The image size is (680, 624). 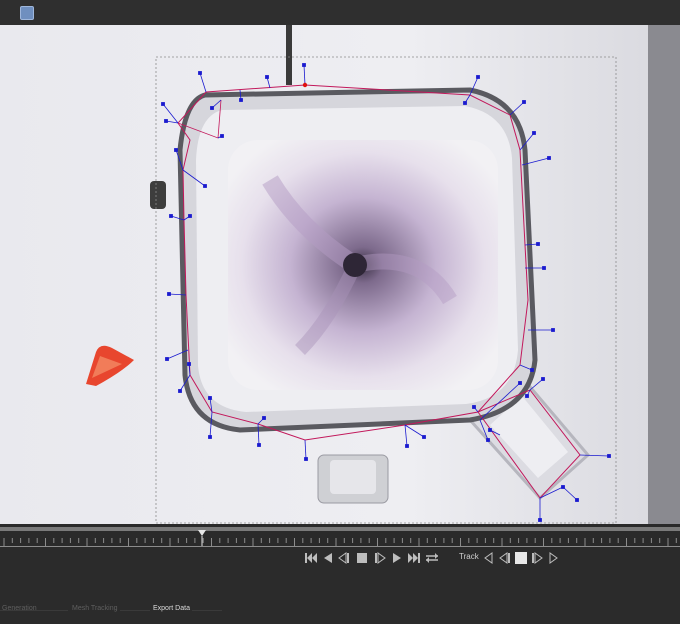 What do you see at coordinates (362, 558) in the screenshot?
I see `stop-icon` at bounding box center [362, 558].